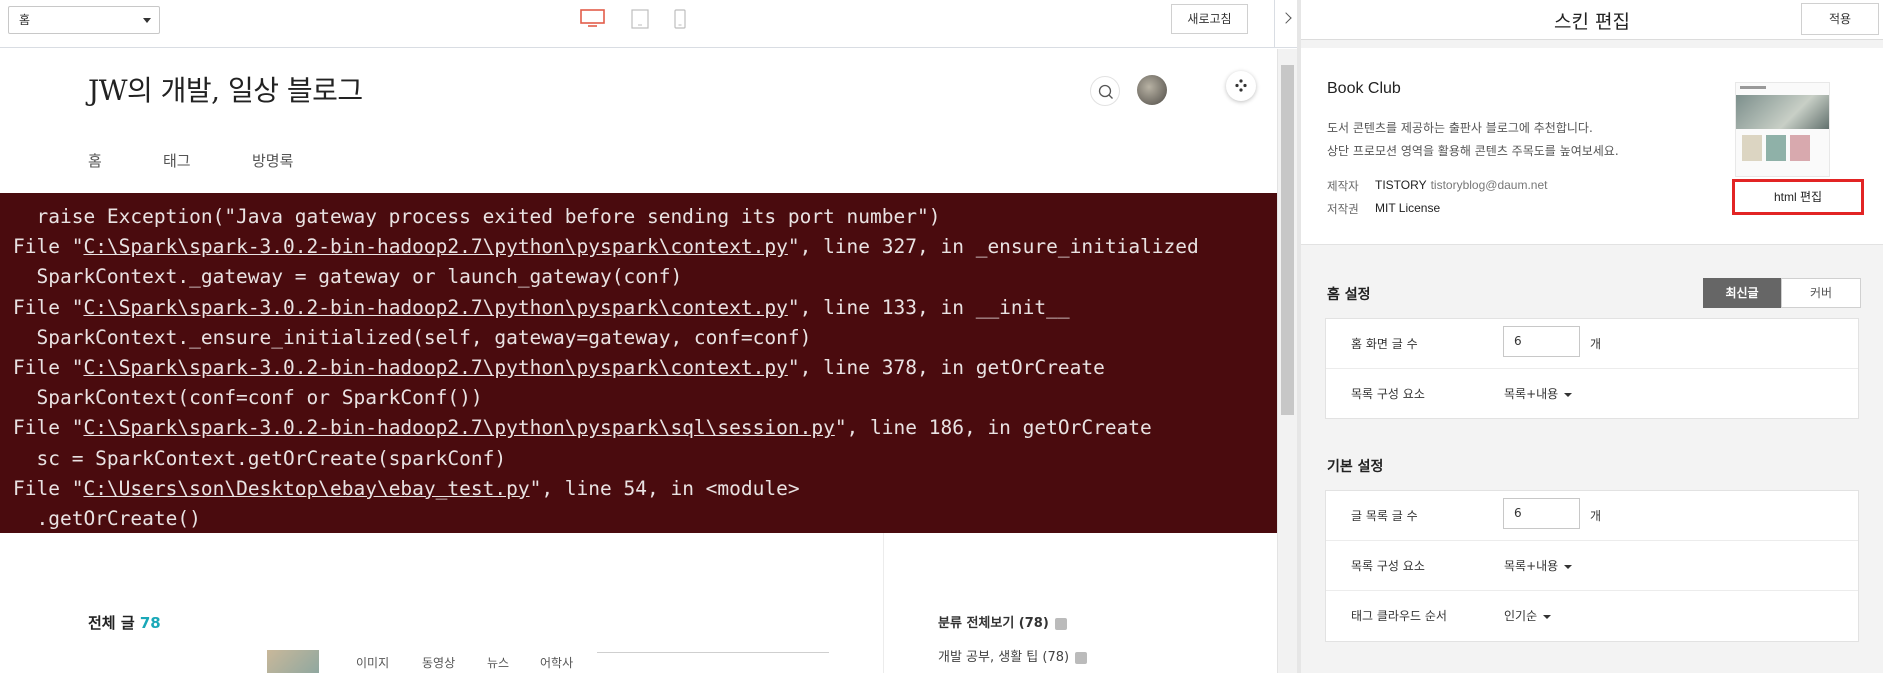 The width and height of the screenshot is (1883, 673). I want to click on code-text: ", line 378, in getOrCreate, so click(946, 367).